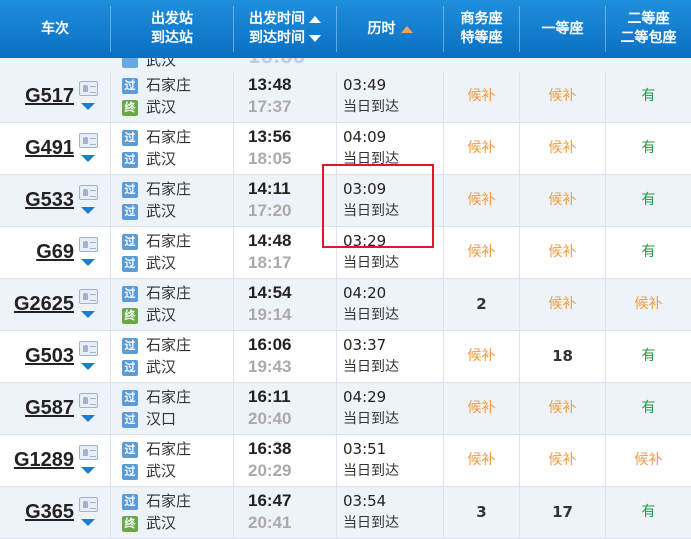 This screenshot has height=539, width=691. Describe the element at coordinates (562, 356) in the screenshot. I see `seat-first-class: 18` at that location.